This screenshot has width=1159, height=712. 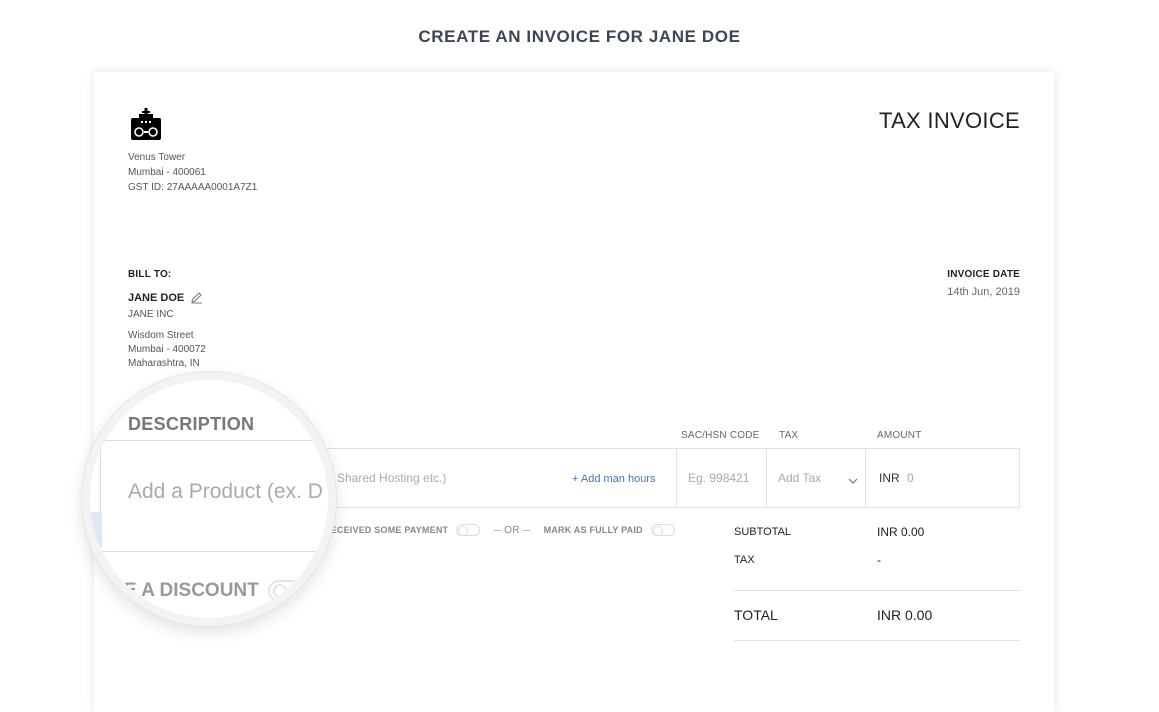 I want to click on or-separator: OR, so click(x=512, y=530).